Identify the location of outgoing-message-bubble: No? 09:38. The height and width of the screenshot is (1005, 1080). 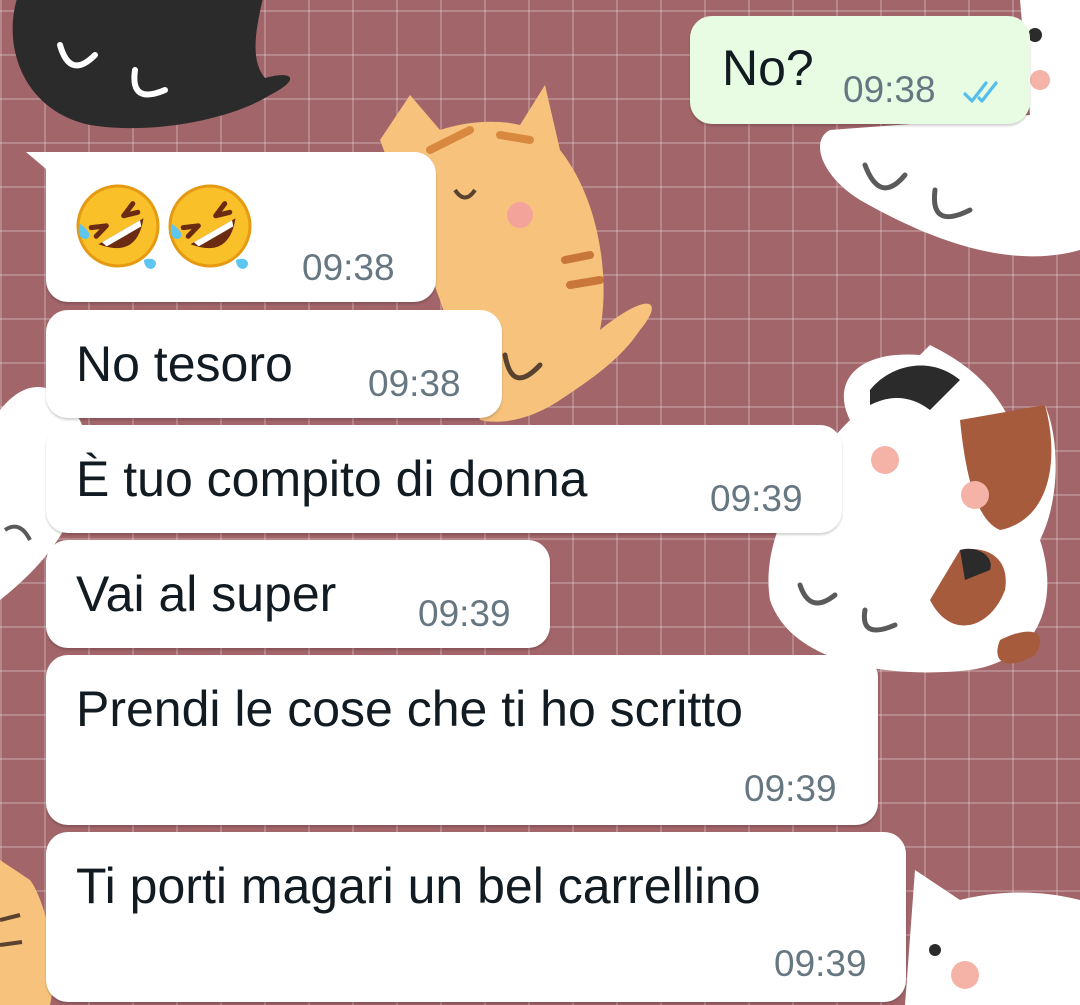
(860, 70).